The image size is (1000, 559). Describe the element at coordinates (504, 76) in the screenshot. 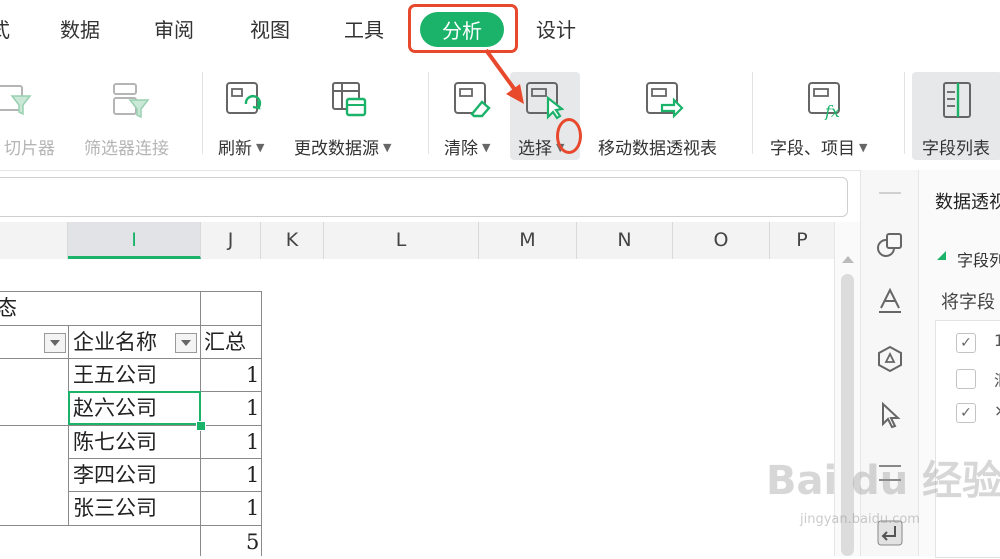

I see `annotation-arrow-icon` at that location.